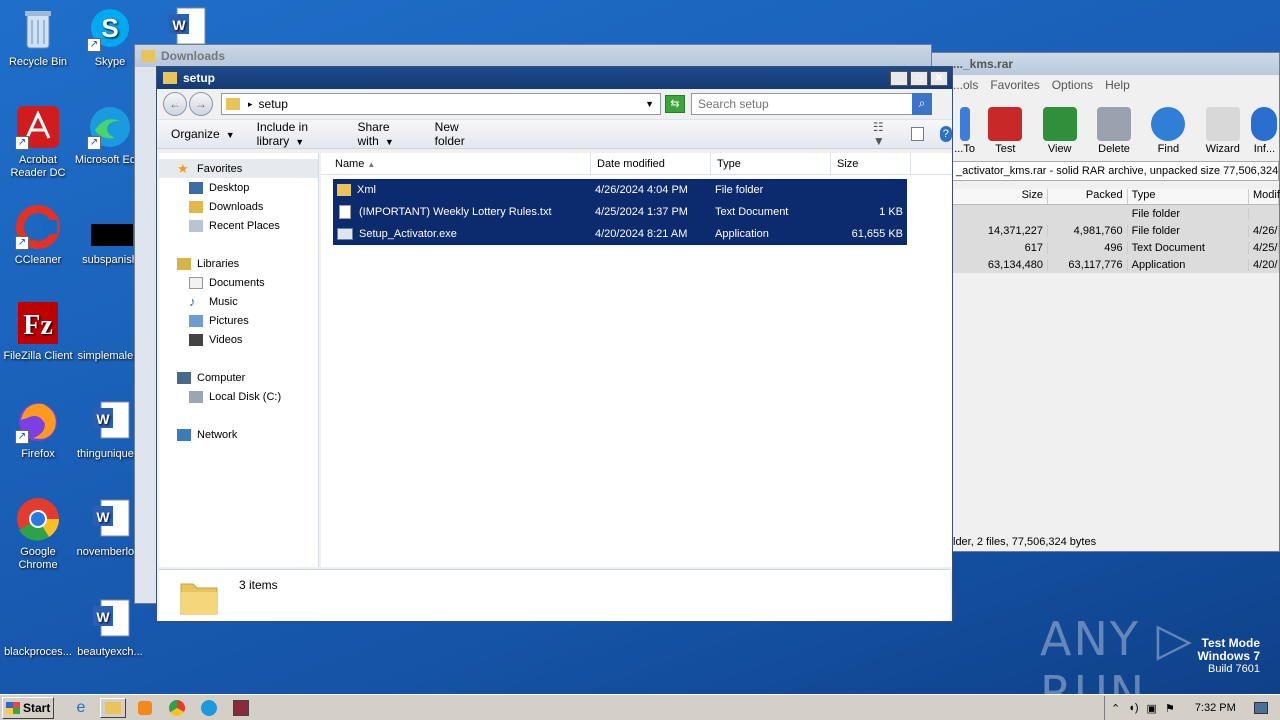  Describe the element at coordinates (1264, 124) in the screenshot. I see `info-icon` at that location.